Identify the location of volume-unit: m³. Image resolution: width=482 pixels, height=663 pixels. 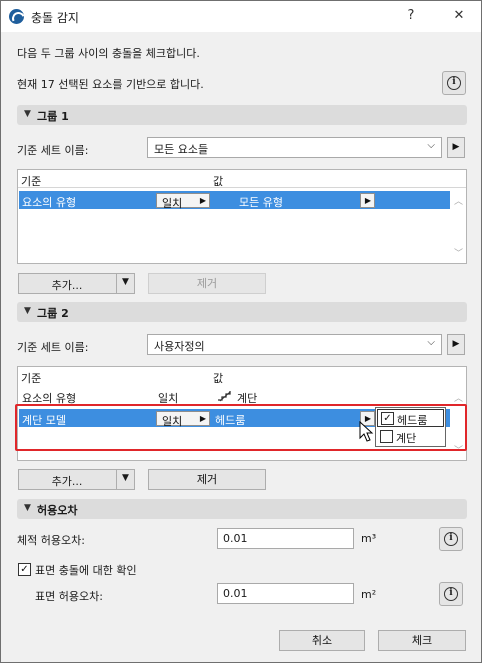
(369, 538).